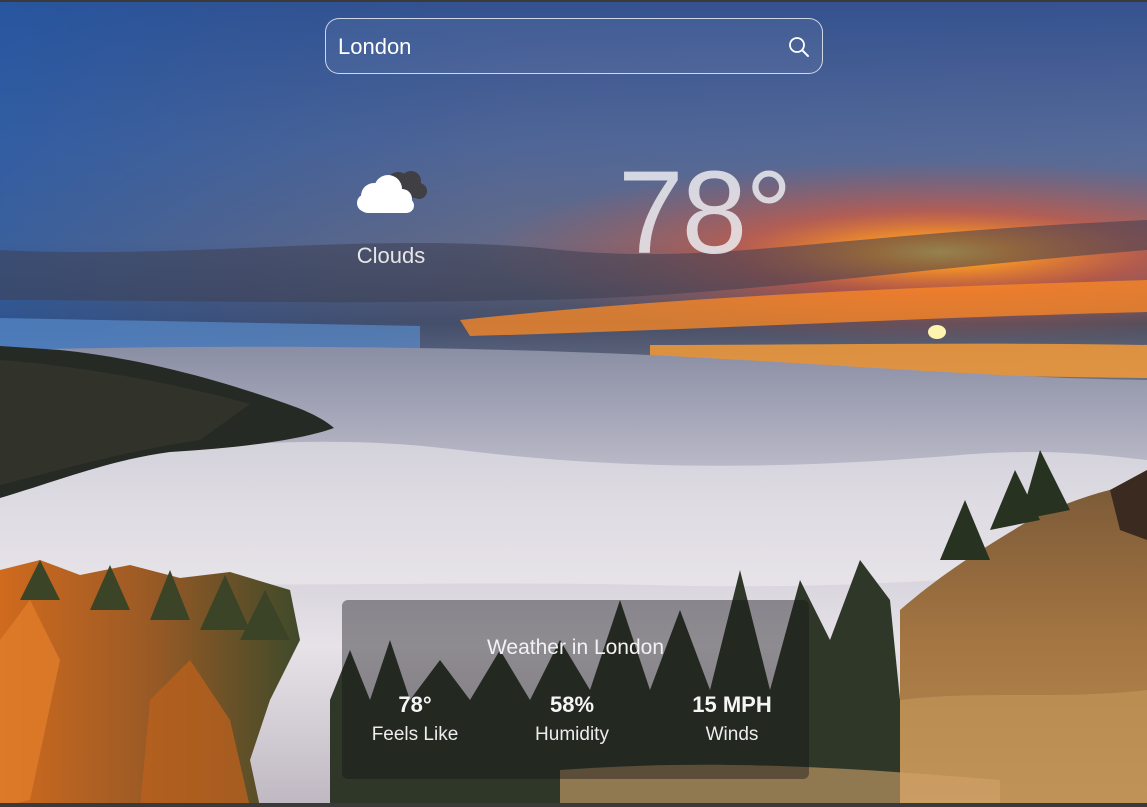  What do you see at coordinates (732, 734) in the screenshot?
I see `wind-label: Winds` at bounding box center [732, 734].